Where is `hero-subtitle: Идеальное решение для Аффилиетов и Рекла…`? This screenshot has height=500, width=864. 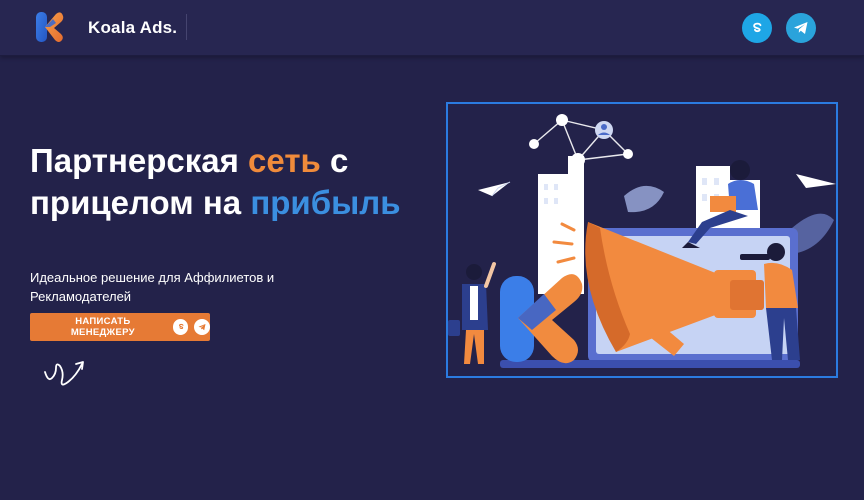 hero-subtitle: Идеальное решение для Аффилиетов и Рекла… is located at coordinates (152, 287).